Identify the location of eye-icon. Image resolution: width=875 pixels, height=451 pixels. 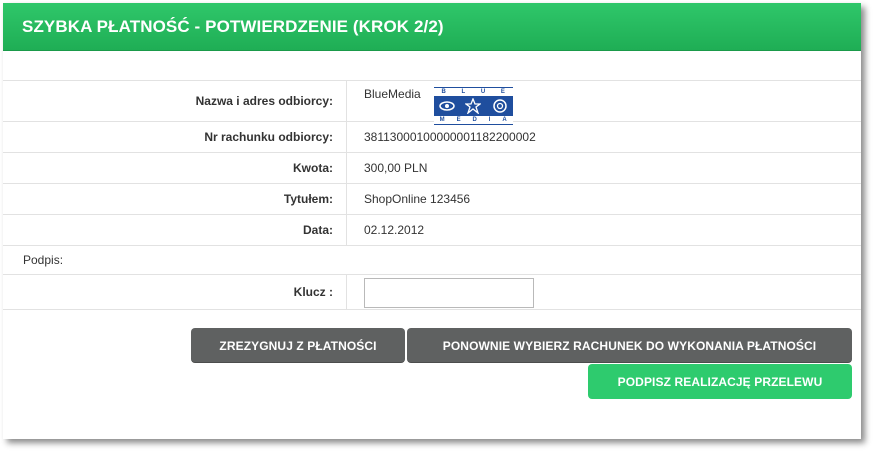
(447, 106).